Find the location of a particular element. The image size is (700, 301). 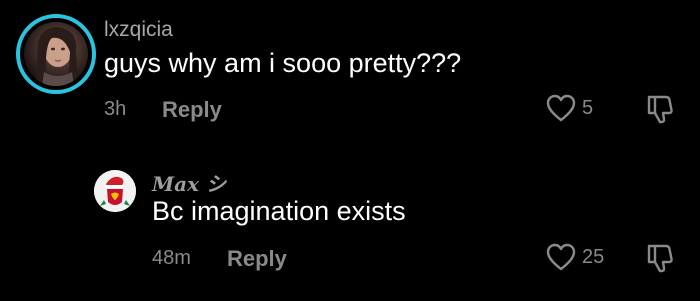

reply-timestamp: 48m is located at coordinates (171, 258).